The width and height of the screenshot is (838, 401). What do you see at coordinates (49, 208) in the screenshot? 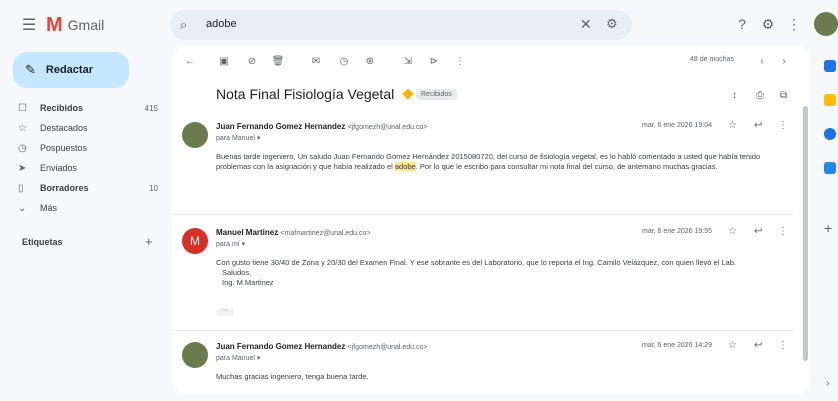
I see `sidebar-item-label: Más` at bounding box center [49, 208].